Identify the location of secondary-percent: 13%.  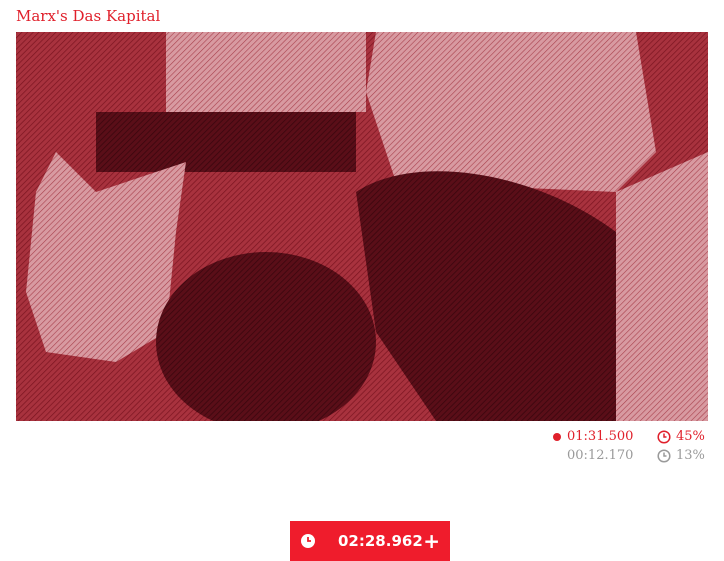
(690, 455).